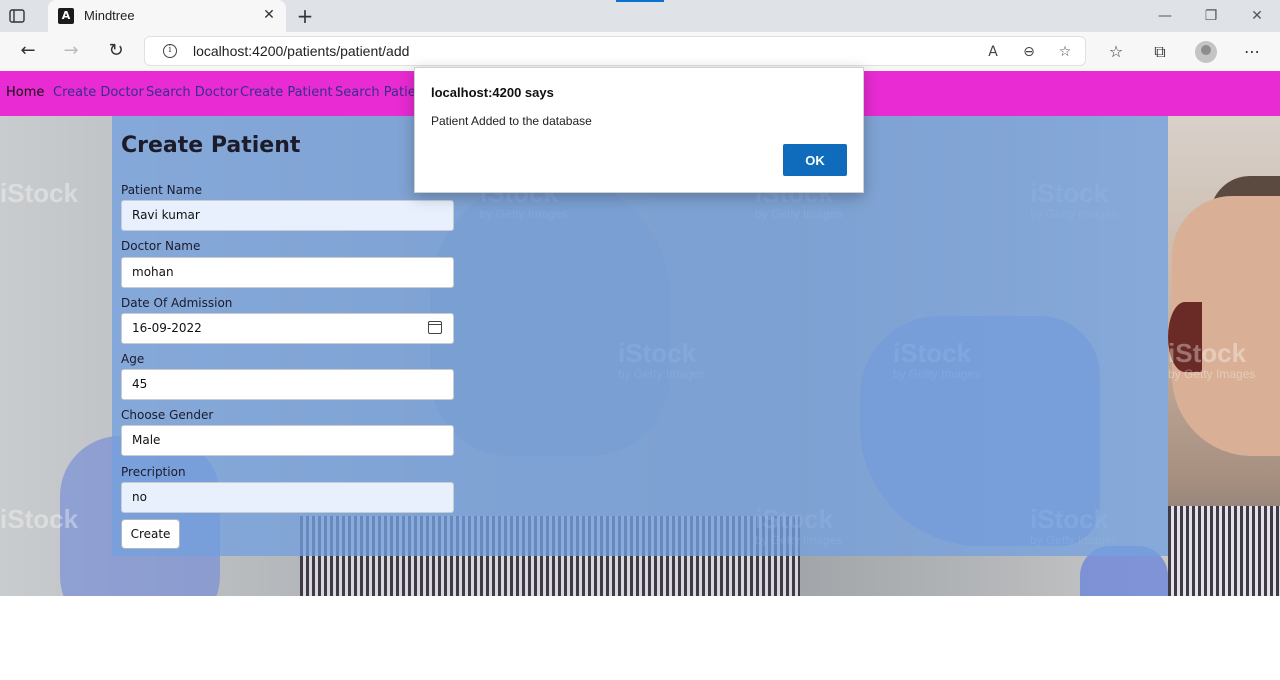  What do you see at coordinates (98, 92) in the screenshot?
I see `nav-create-doctor-link: Create Doctor` at bounding box center [98, 92].